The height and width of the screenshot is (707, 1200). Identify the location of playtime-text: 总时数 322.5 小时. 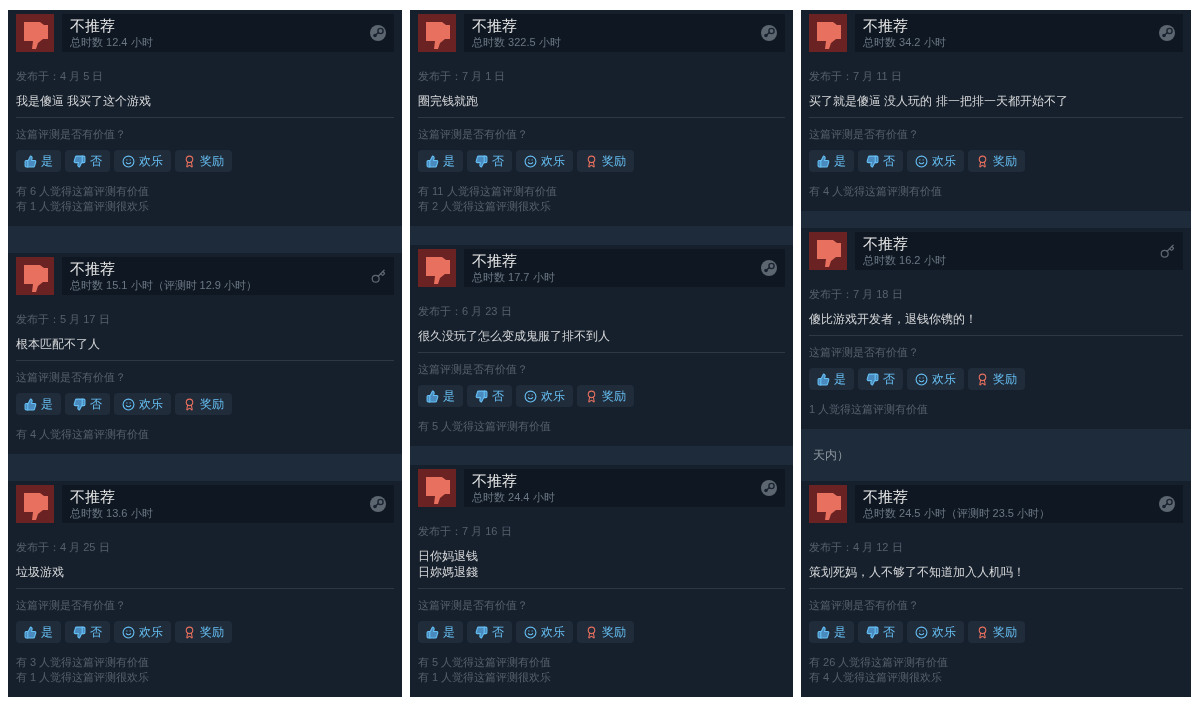
(517, 42).